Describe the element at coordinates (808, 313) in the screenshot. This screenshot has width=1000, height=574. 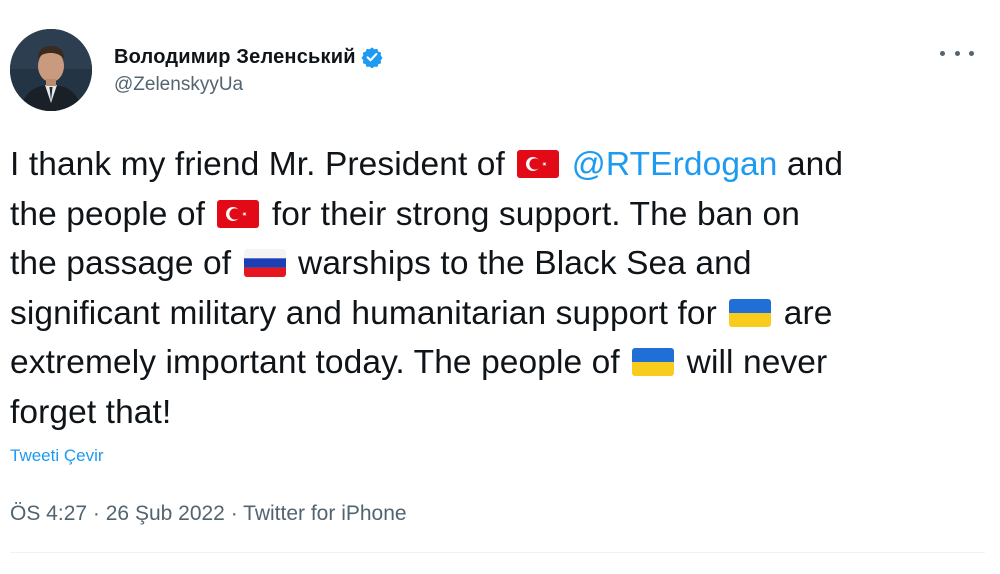
I see `tweet-text-segment: are` at that location.